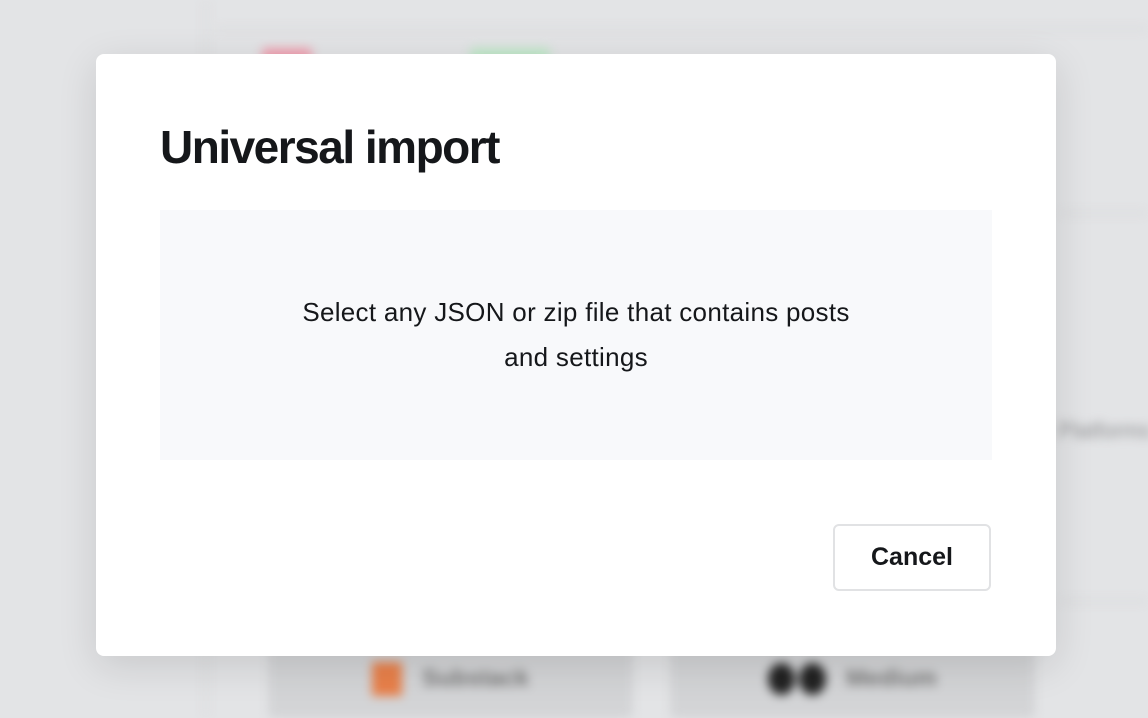 This screenshot has width=1148, height=718. What do you see at coordinates (891, 678) in the screenshot?
I see `importer-label: Medium` at bounding box center [891, 678].